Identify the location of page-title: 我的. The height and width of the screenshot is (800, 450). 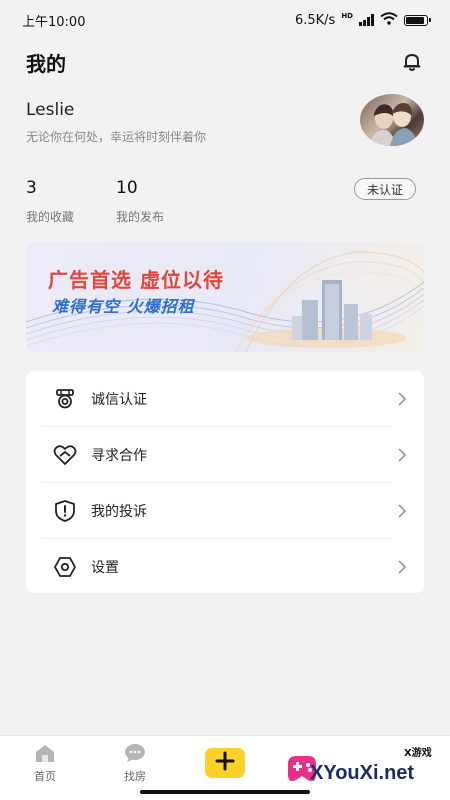
(46, 63).